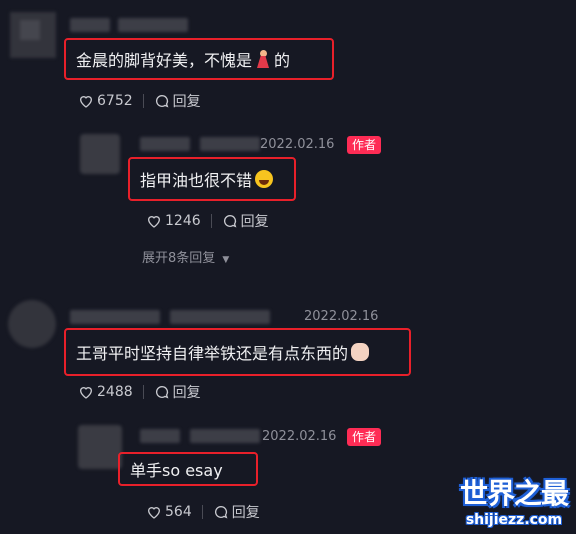  I want to click on watermark-url: shijiezz.com, so click(514, 520).